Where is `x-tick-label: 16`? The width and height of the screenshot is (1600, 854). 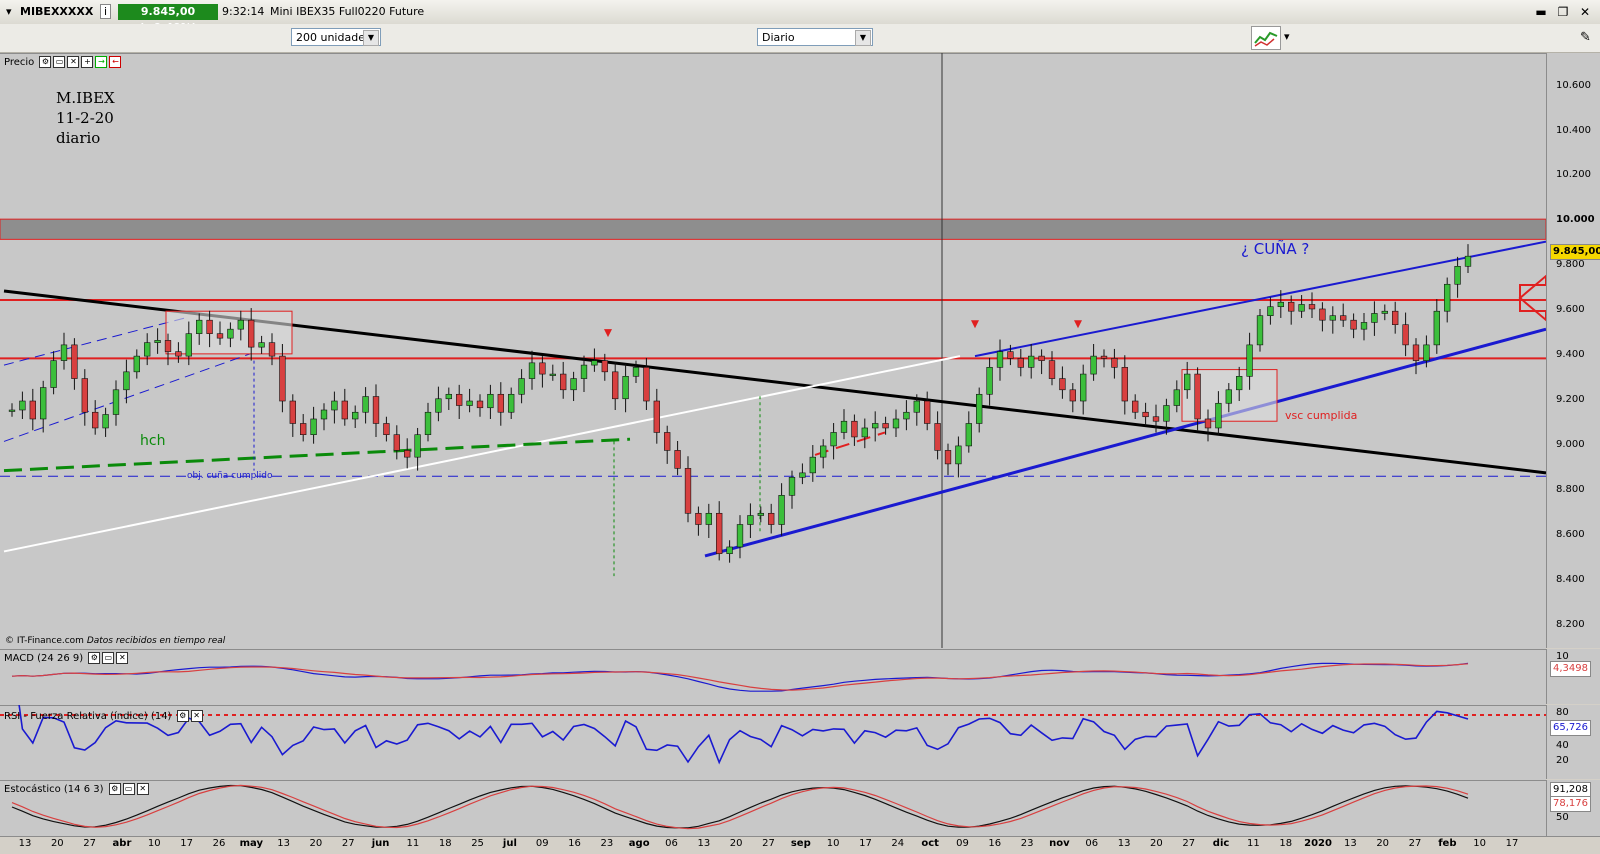 x-tick-label: 16 is located at coordinates (574, 843).